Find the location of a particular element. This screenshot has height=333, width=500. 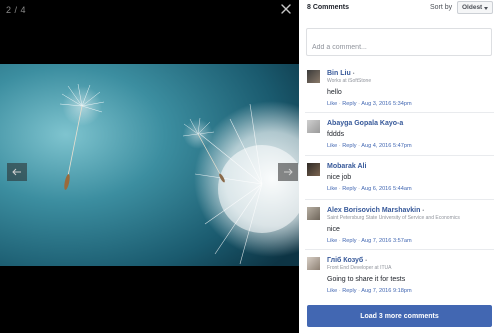

comment-actions: Like · Reply · Aug 7, 2016 9:18pm is located at coordinates (369, 291).